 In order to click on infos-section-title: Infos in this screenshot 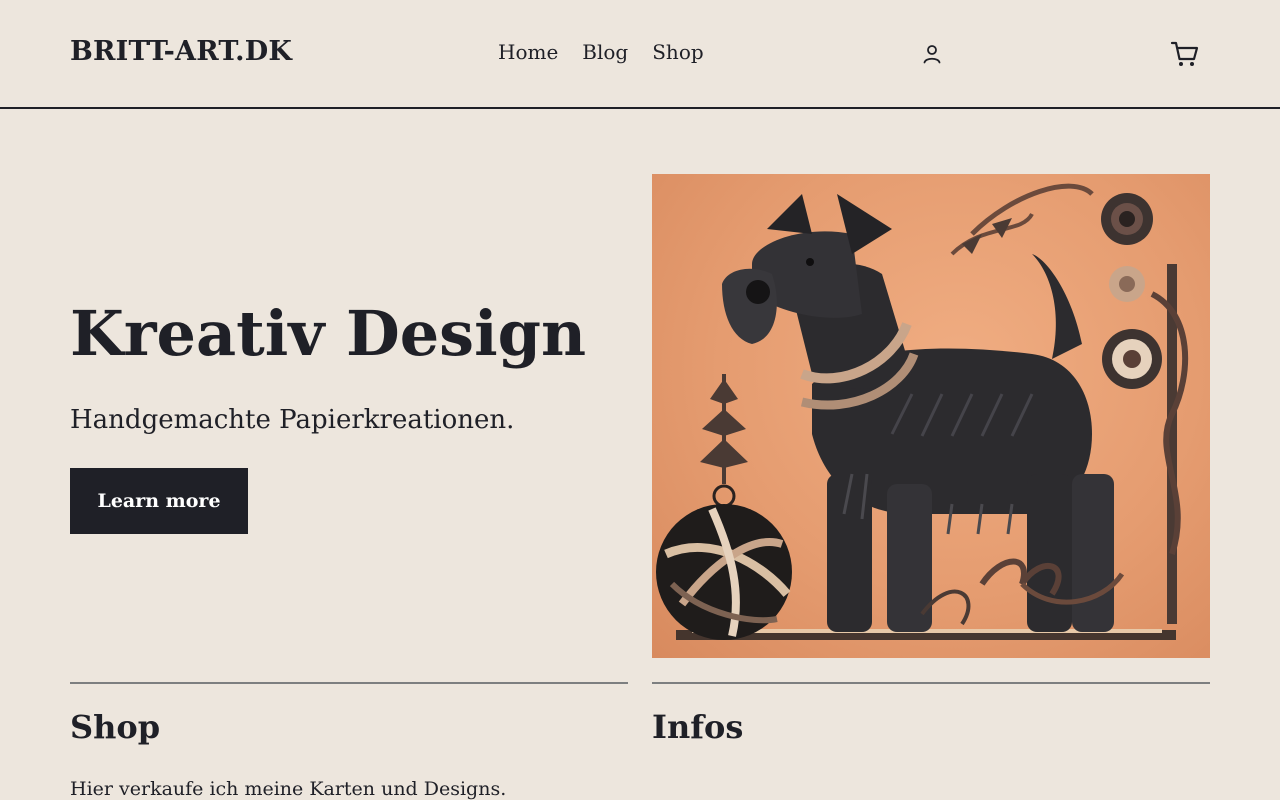, I will do `click(698, 727)`.